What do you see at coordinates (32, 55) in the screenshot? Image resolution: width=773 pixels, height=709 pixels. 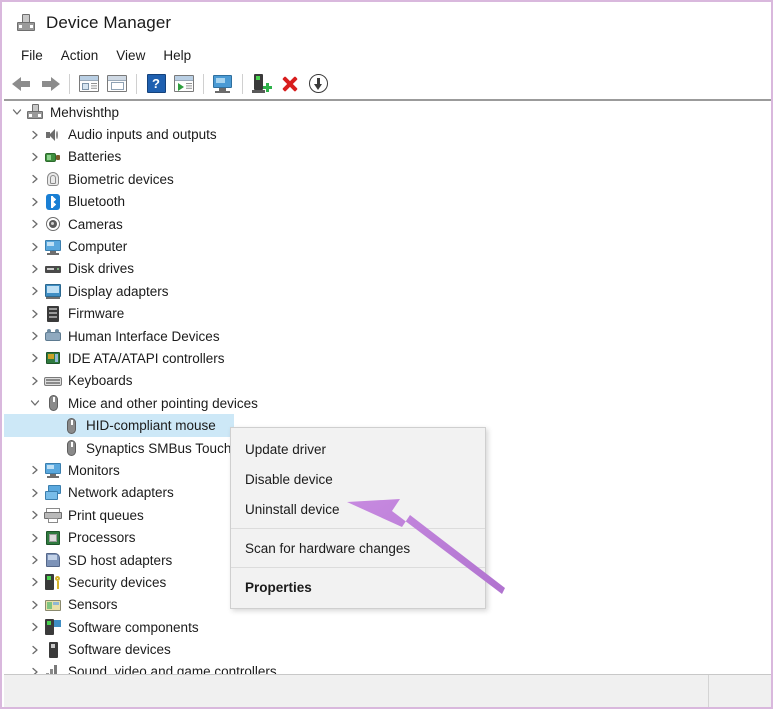 I see `menu-file: File` at bounding box center [32, 55].